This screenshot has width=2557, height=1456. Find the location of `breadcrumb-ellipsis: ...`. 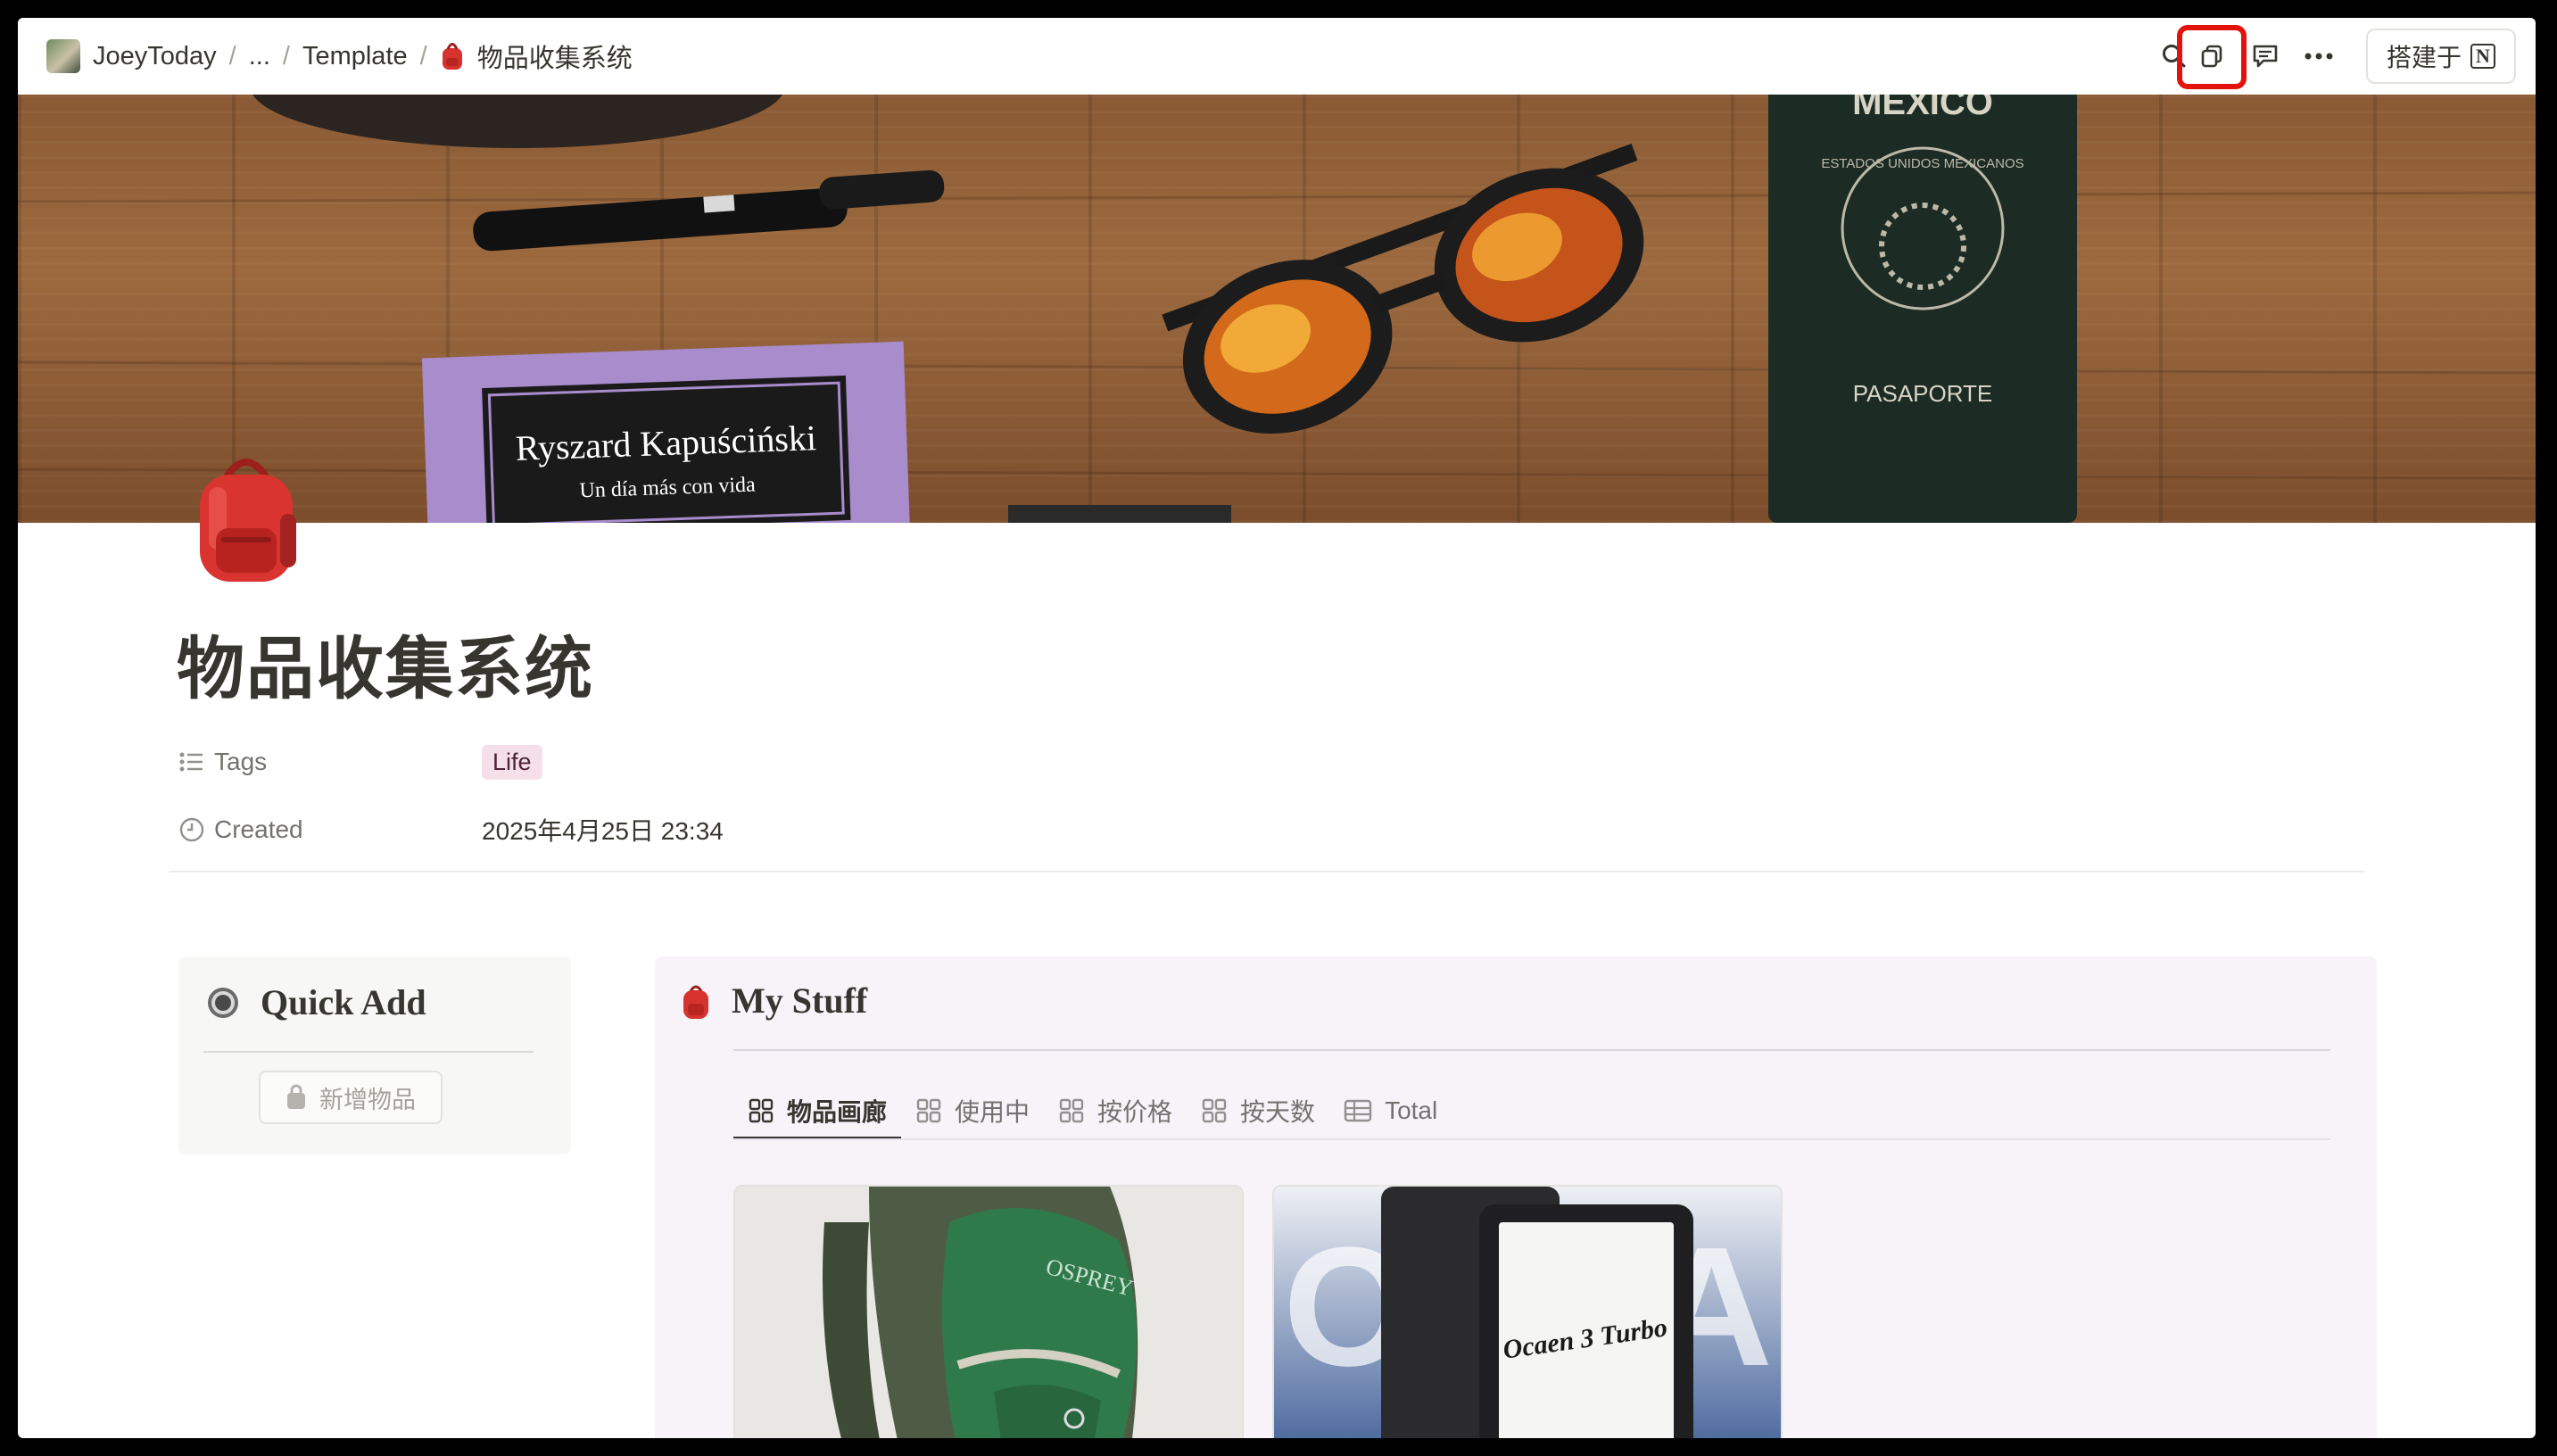

breadcrumb-ellipsis: ... is located at coordinates (260, 56).